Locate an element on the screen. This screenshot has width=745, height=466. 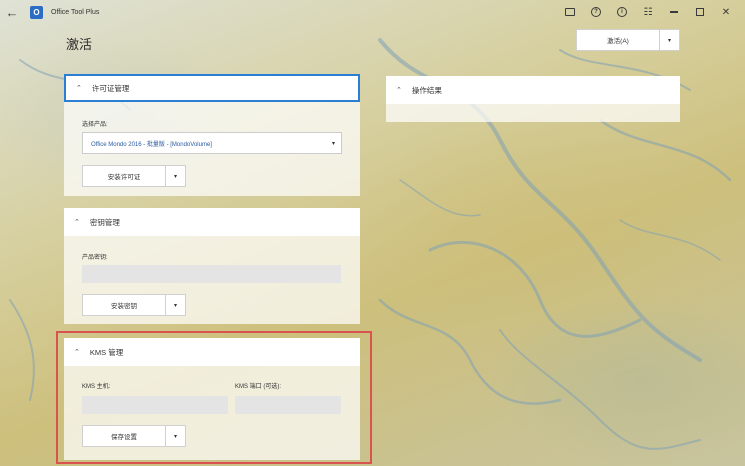
product-select-label: 选择产品: is located at coordinates (95, 125).